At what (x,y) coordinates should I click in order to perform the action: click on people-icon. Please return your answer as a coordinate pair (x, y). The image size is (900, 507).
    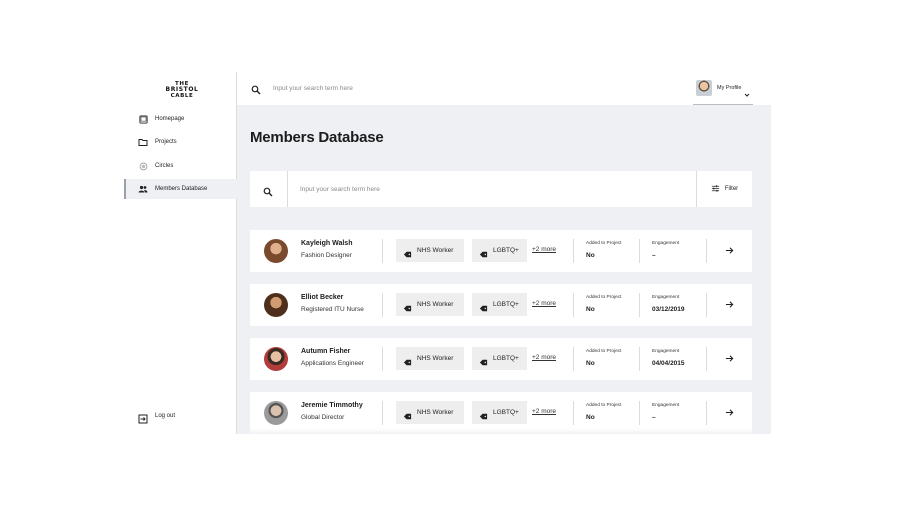
    Looking at the image, I should click on (143, 189).